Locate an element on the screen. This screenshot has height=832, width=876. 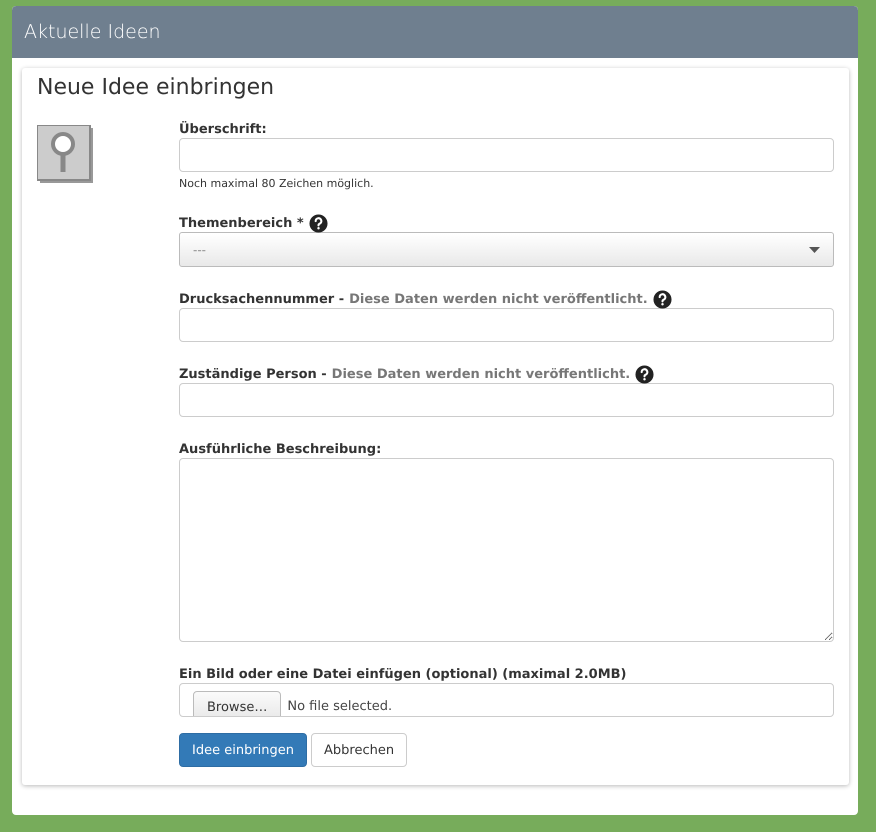
pin-icon is located at coordinates (65, 154).